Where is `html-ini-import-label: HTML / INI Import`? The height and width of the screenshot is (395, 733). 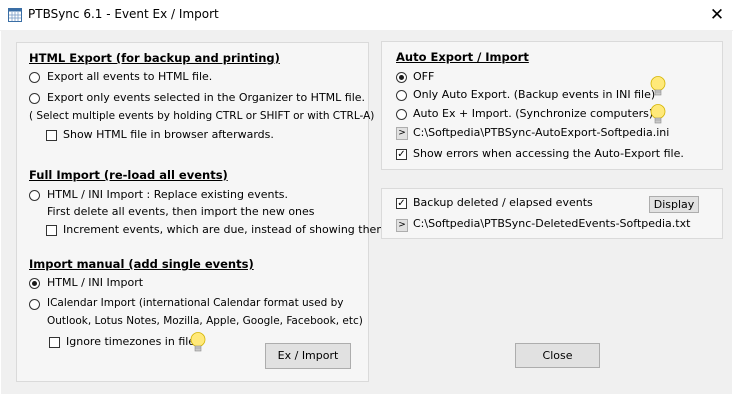
html-ini-import-label: HTML / INI Import is located at coordinates (95, 282).